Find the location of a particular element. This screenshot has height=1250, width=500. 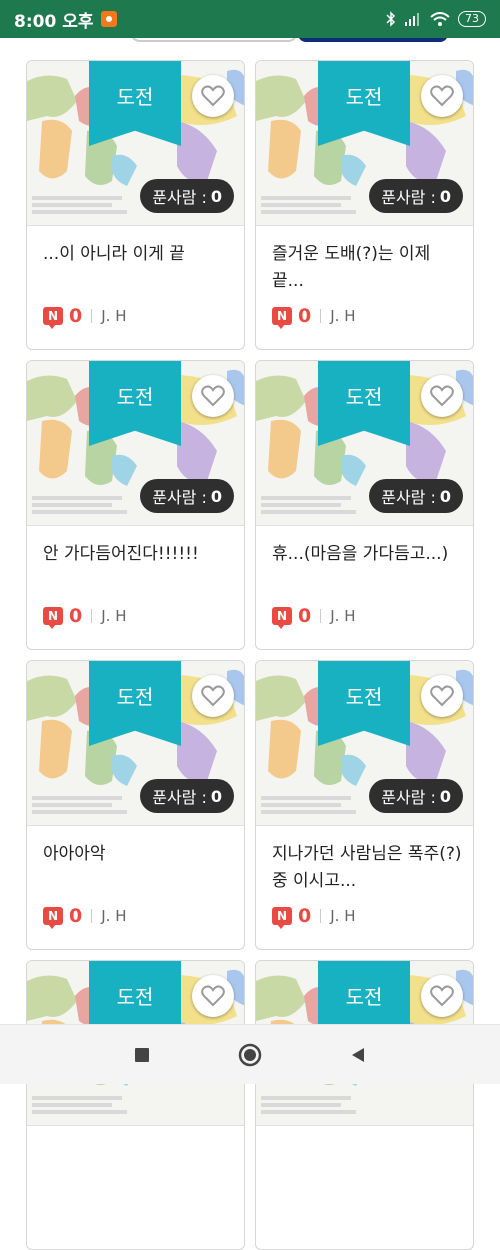

problem-card: 도전 푼사람 :0 아아아악 N 0 J. H is located at coordinates (135, 805).